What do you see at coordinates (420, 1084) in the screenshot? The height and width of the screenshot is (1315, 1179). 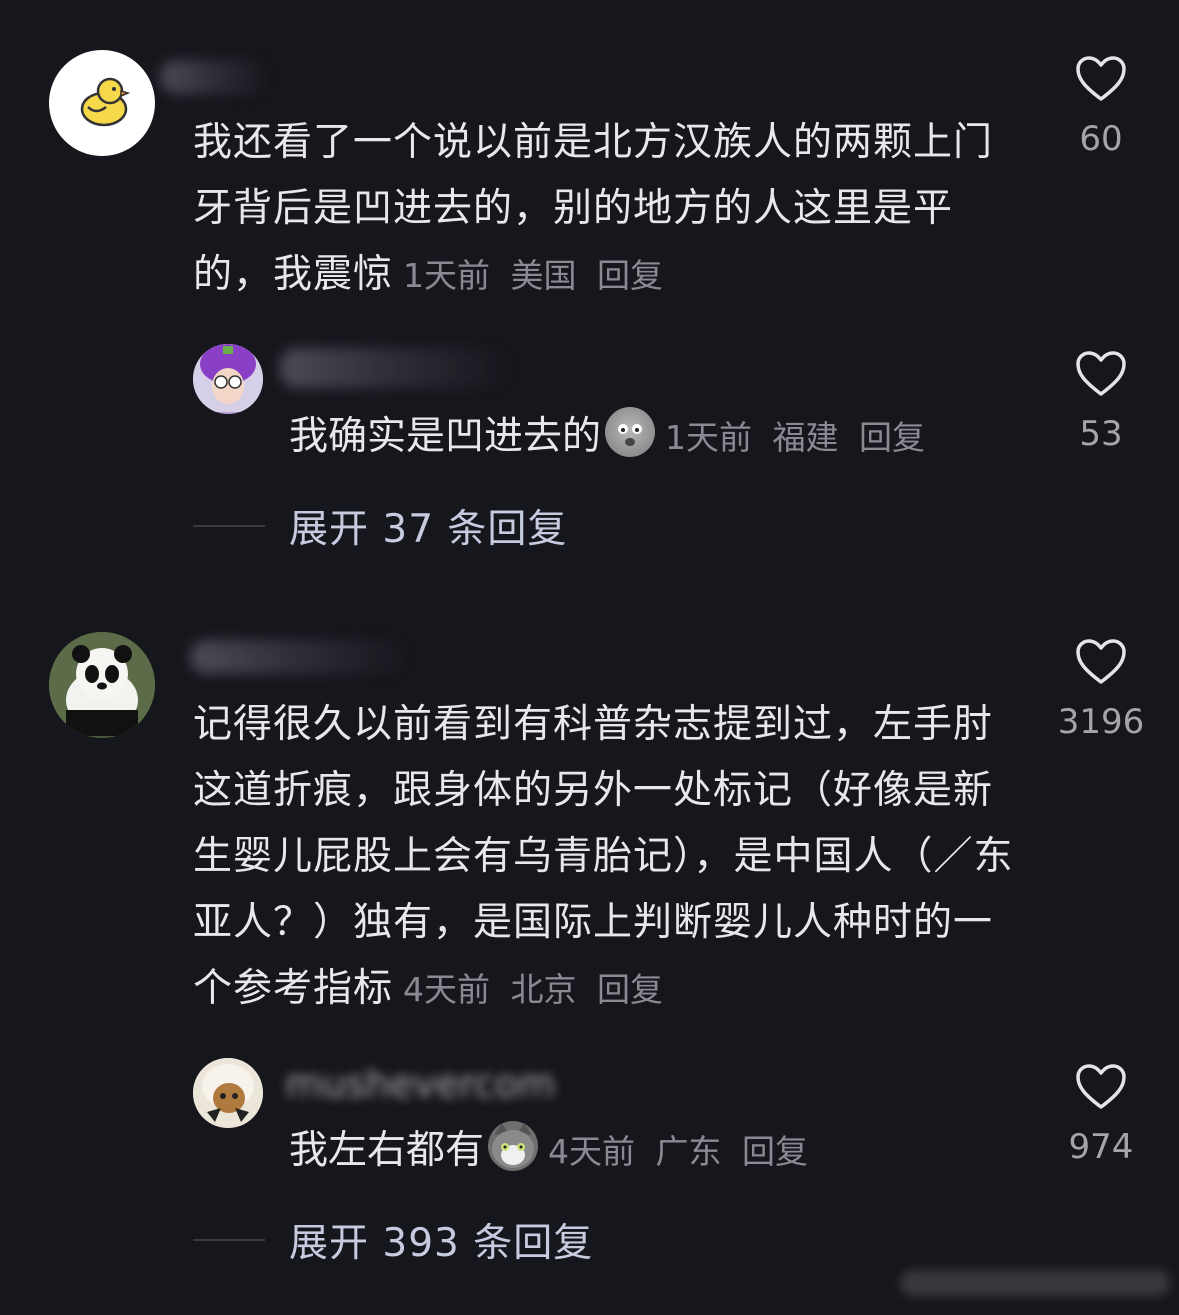 I see `reply-username-text: mushevercom` at bounding box center [420, 1084].